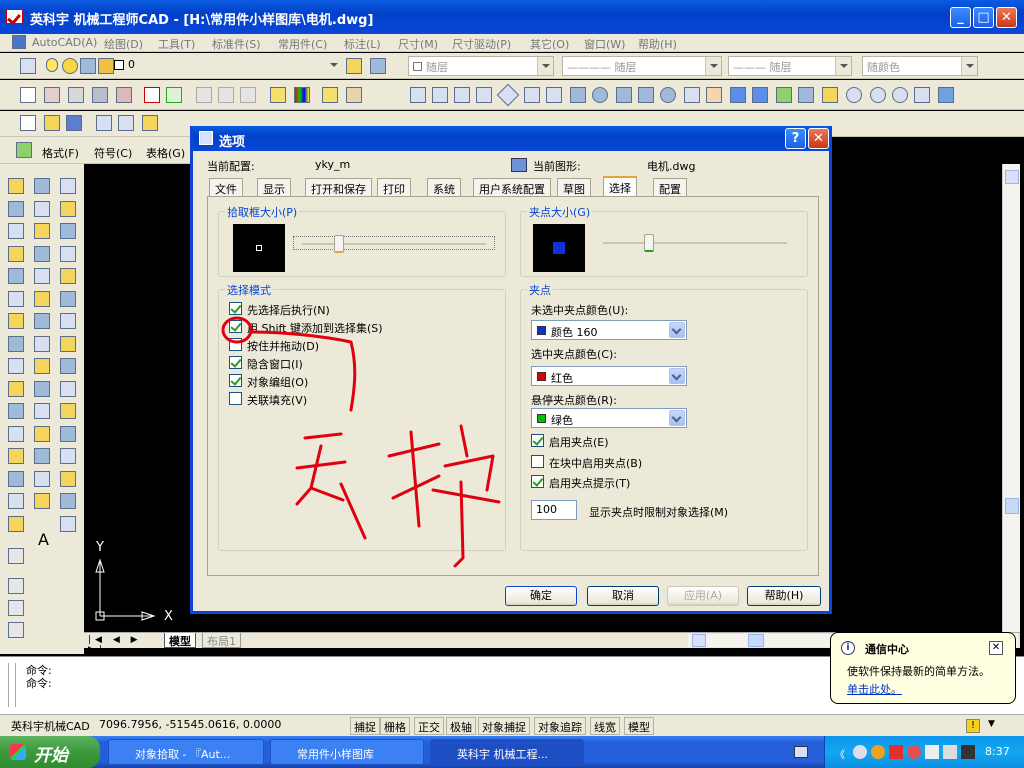  I want to click on left-tool-1-0-icon, so click(42, 186).